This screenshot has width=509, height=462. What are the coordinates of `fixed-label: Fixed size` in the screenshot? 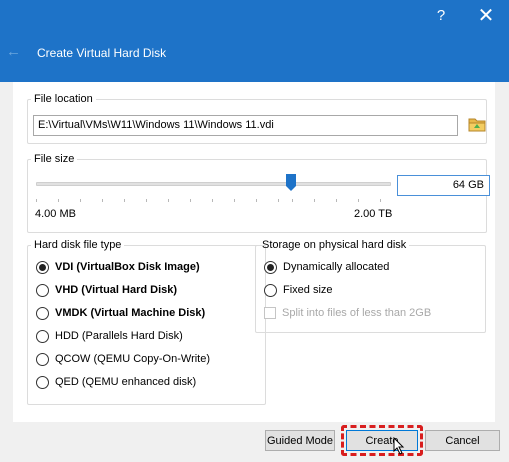 It's located at (308, 290).